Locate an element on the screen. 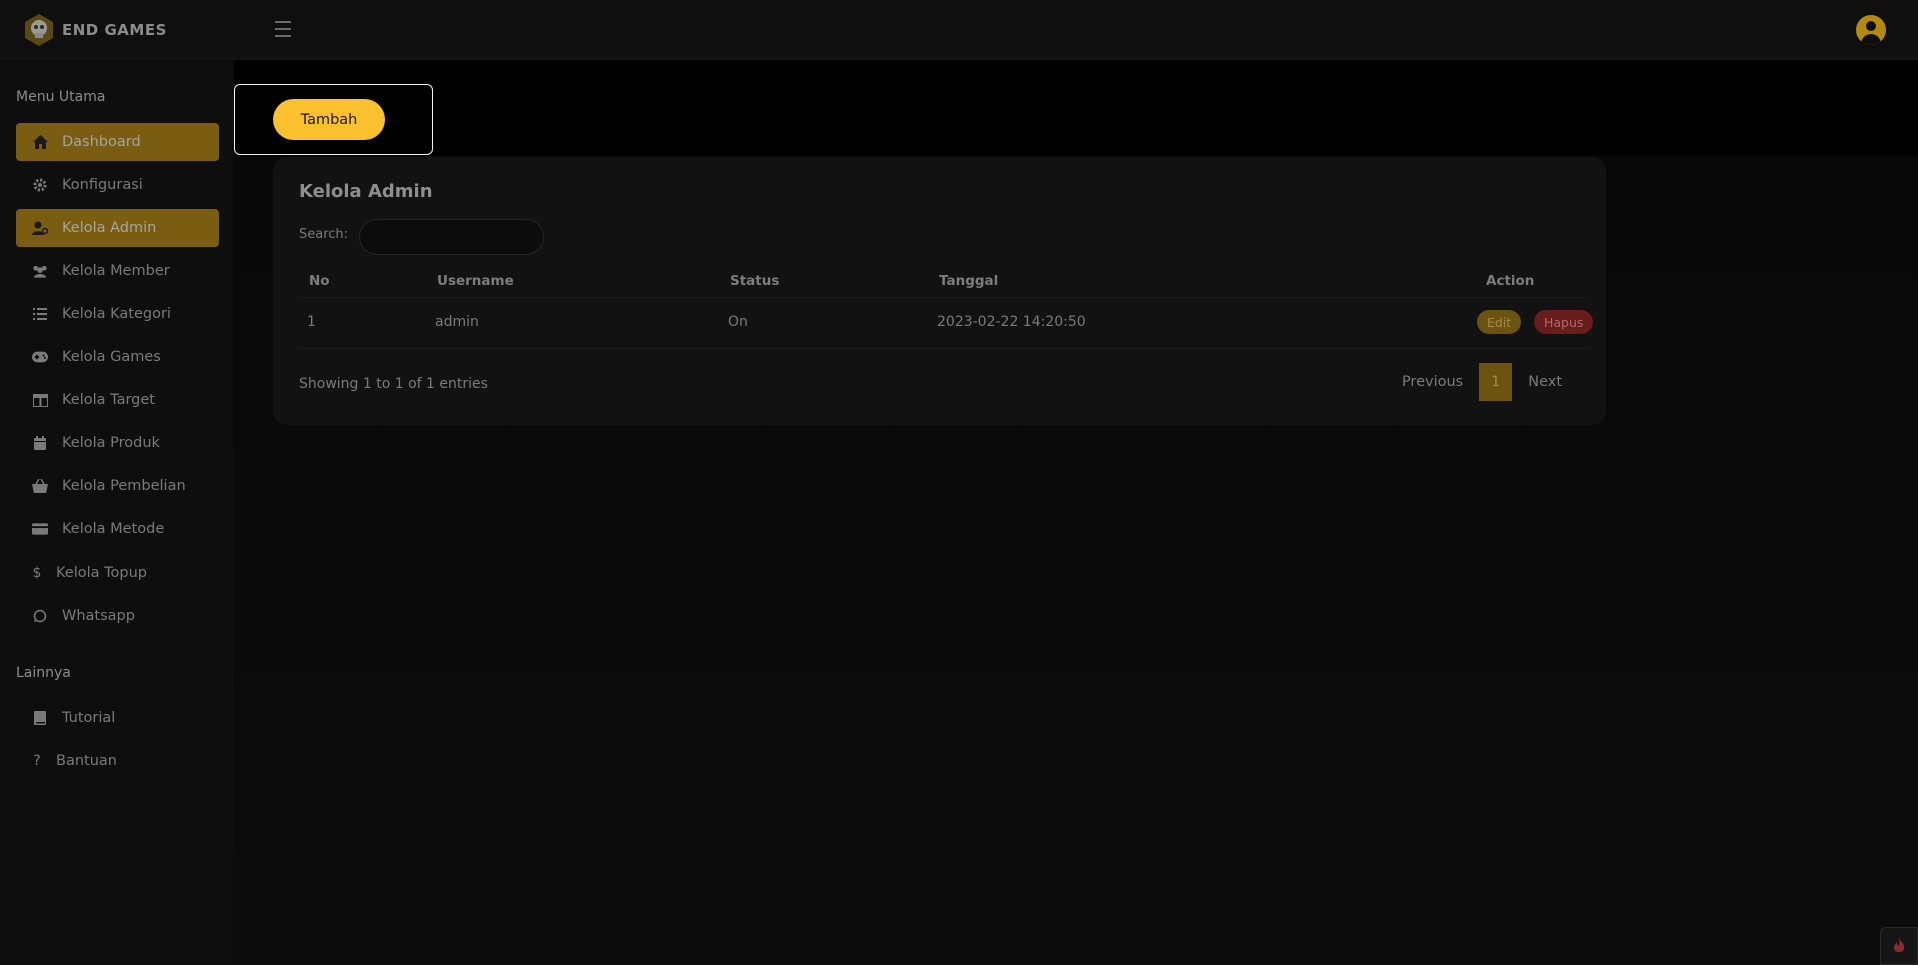 The width and height of the screenshot is (1918, 965). column-header-username: Username is located at coordinates (475, 281).